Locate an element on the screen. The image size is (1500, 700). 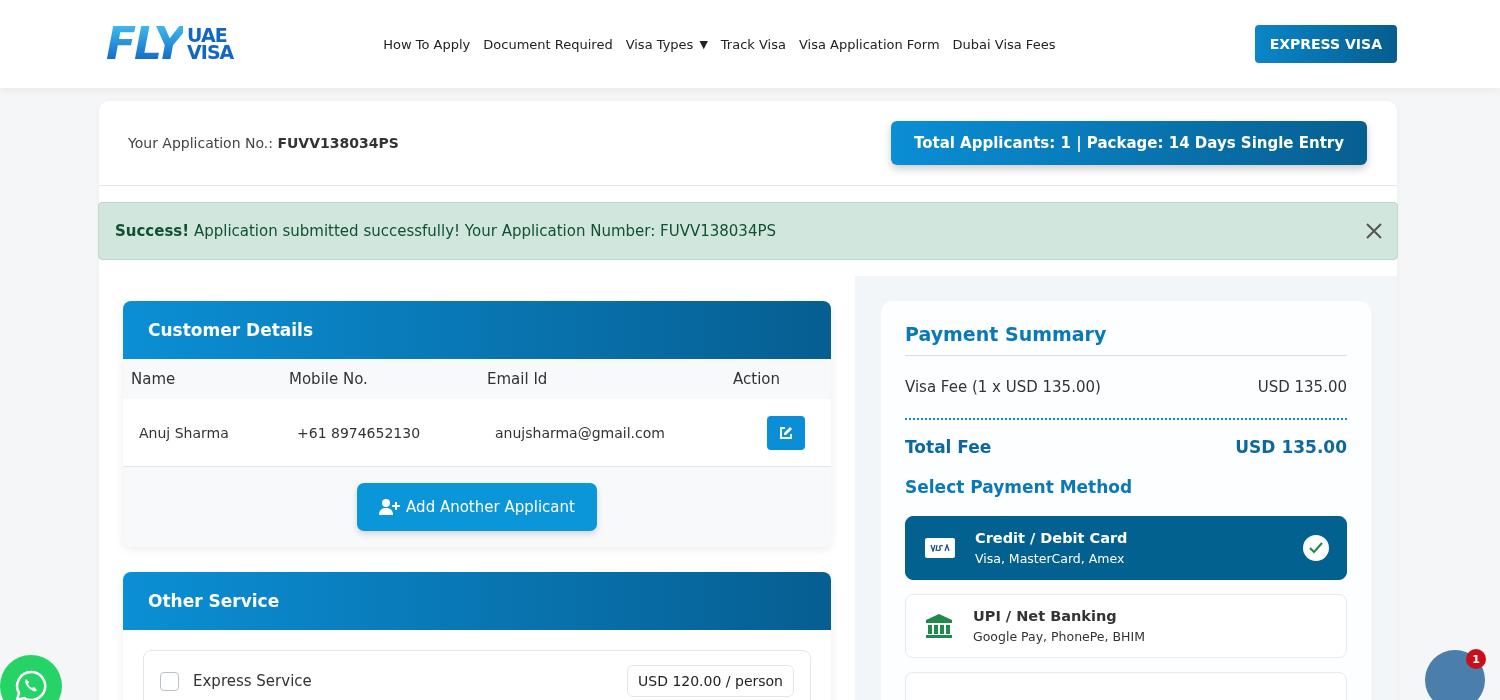
logo-visa: VISA is located at coordinates (210, 53).